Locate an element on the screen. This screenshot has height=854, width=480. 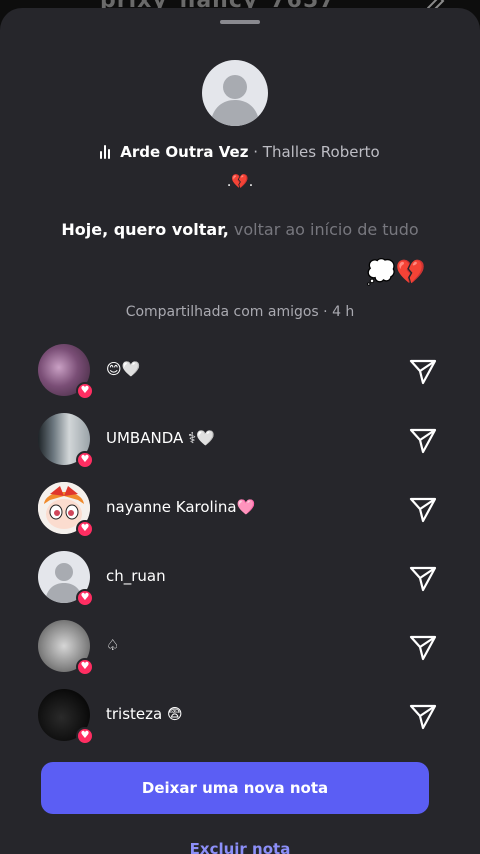
liker-name: UMBANDA ⚕🤍 is located at coordinates (160, 438).